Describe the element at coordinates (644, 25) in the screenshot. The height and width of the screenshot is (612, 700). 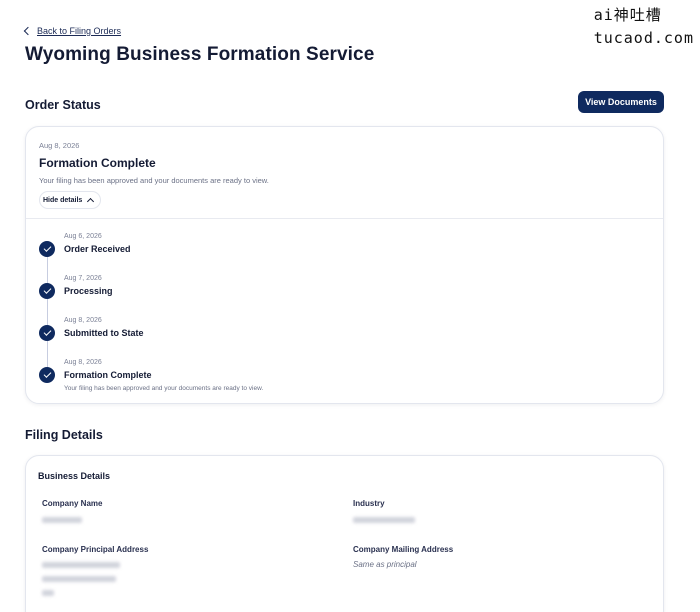
I see `watermark: ai神吐槽 tucaod.com` at that location.